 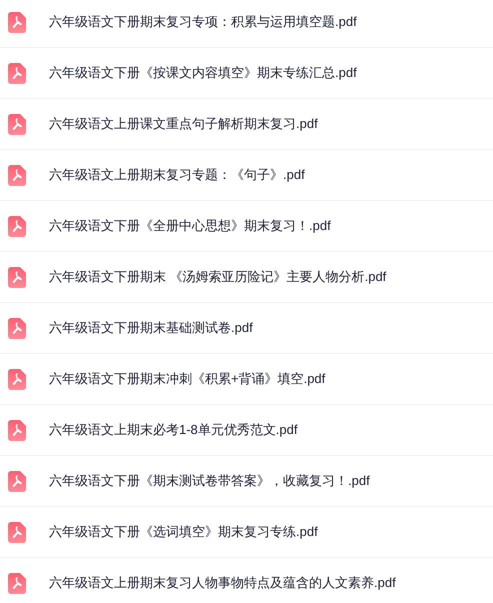 I want to click on file-name: 六年级语文下册《期末测试卷带答案》，收藏复习！.pdf, so click(x=209, y=481).